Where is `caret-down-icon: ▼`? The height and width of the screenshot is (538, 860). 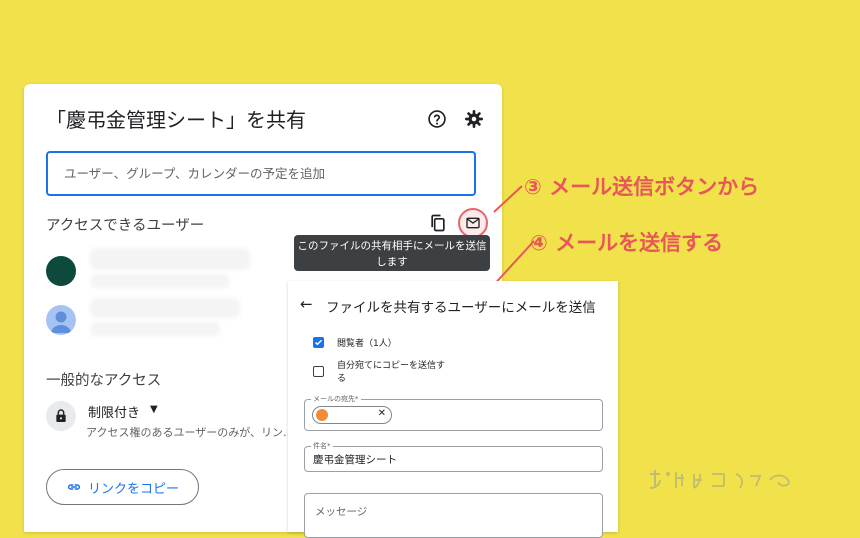
caret-down-icon: ▼ is located at coordinates (154, 409).